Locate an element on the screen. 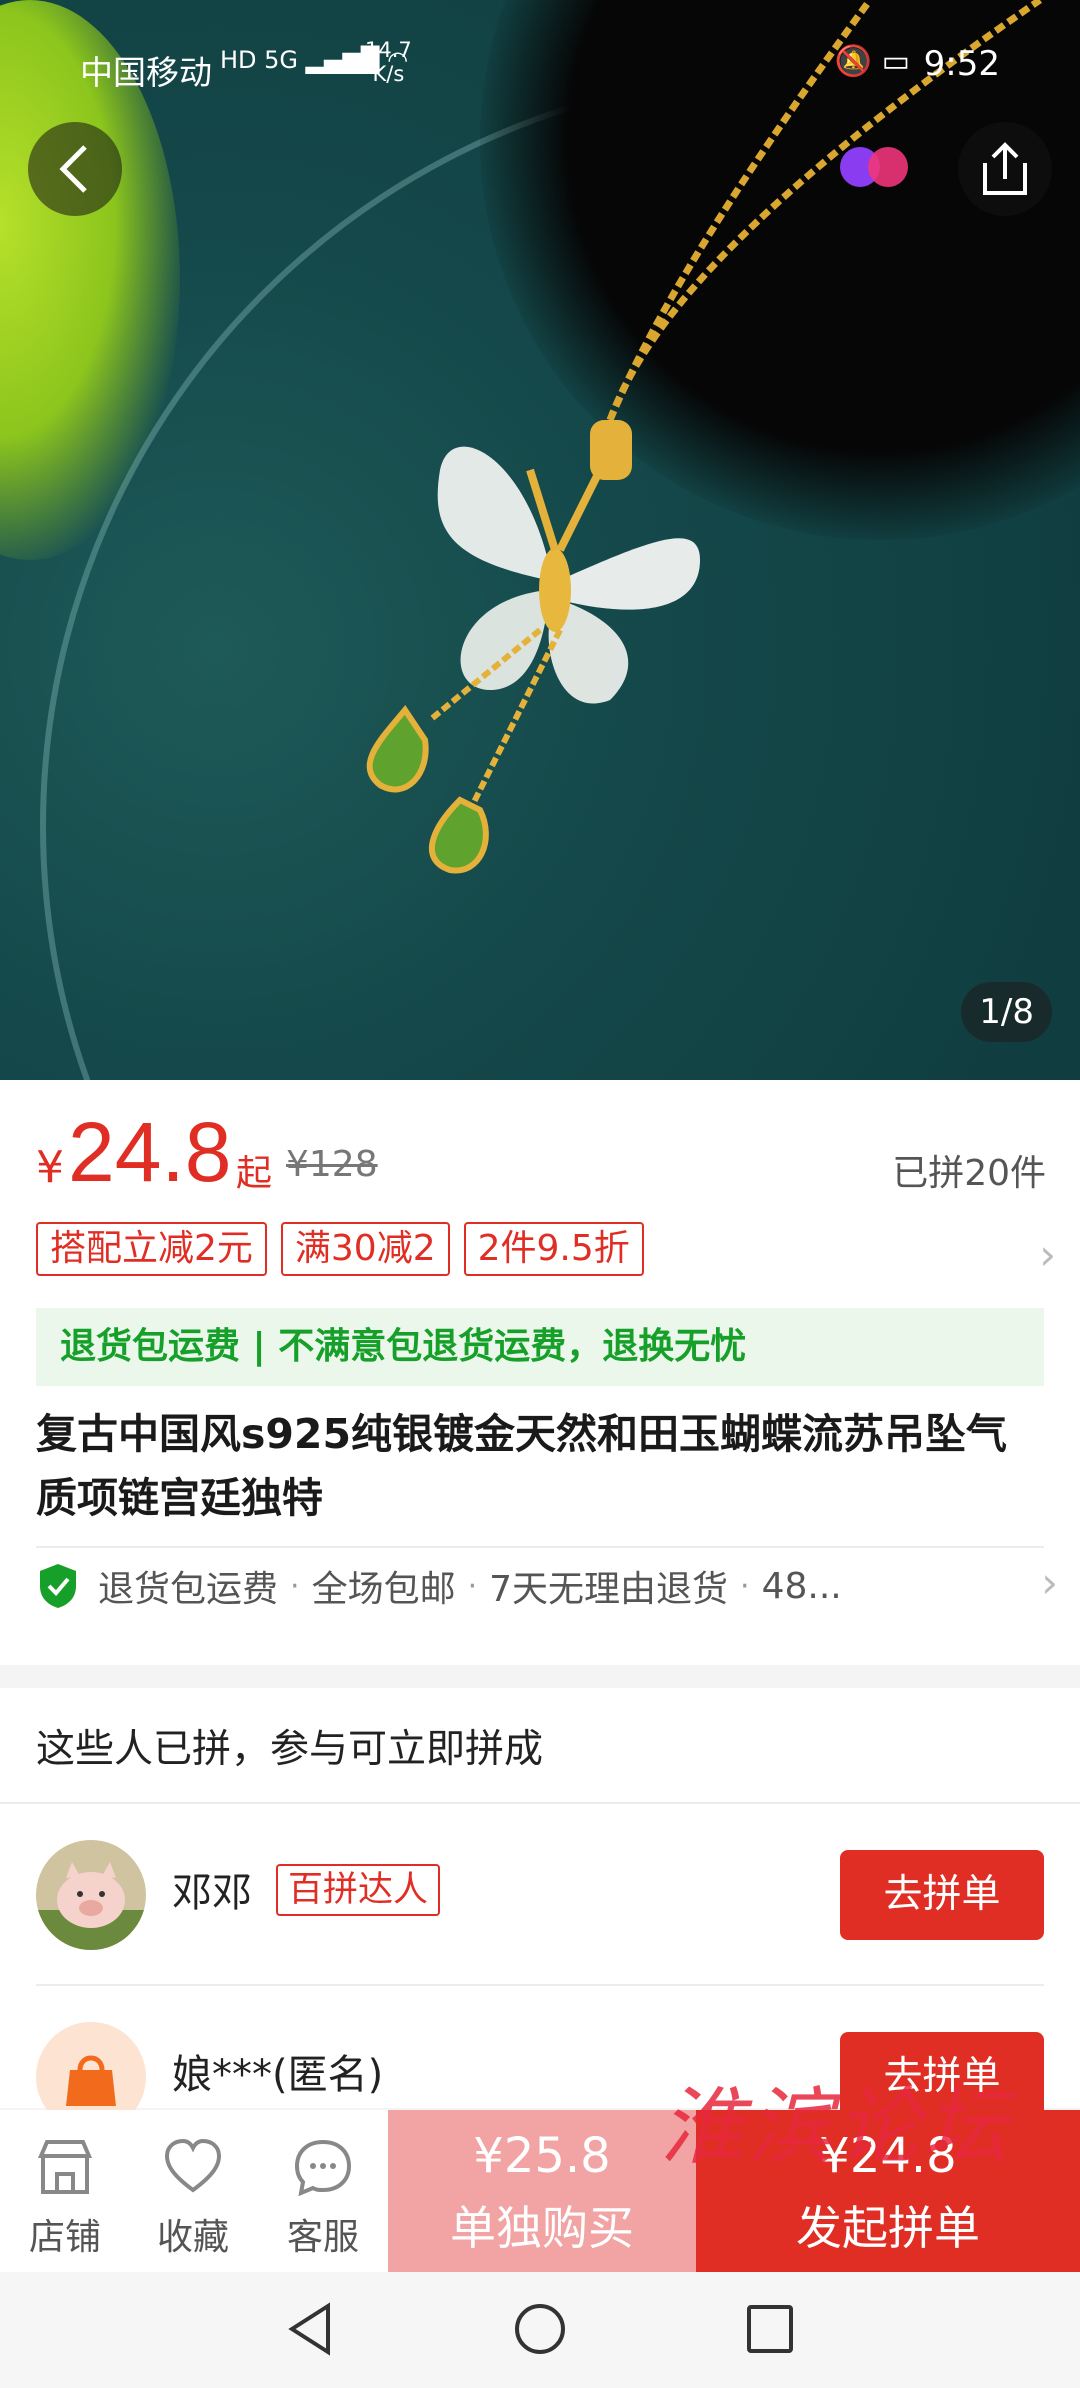 The height and width of the screenshot is (2388, 1080). original-price: ¥128 is located at coordinates (332, 1164).